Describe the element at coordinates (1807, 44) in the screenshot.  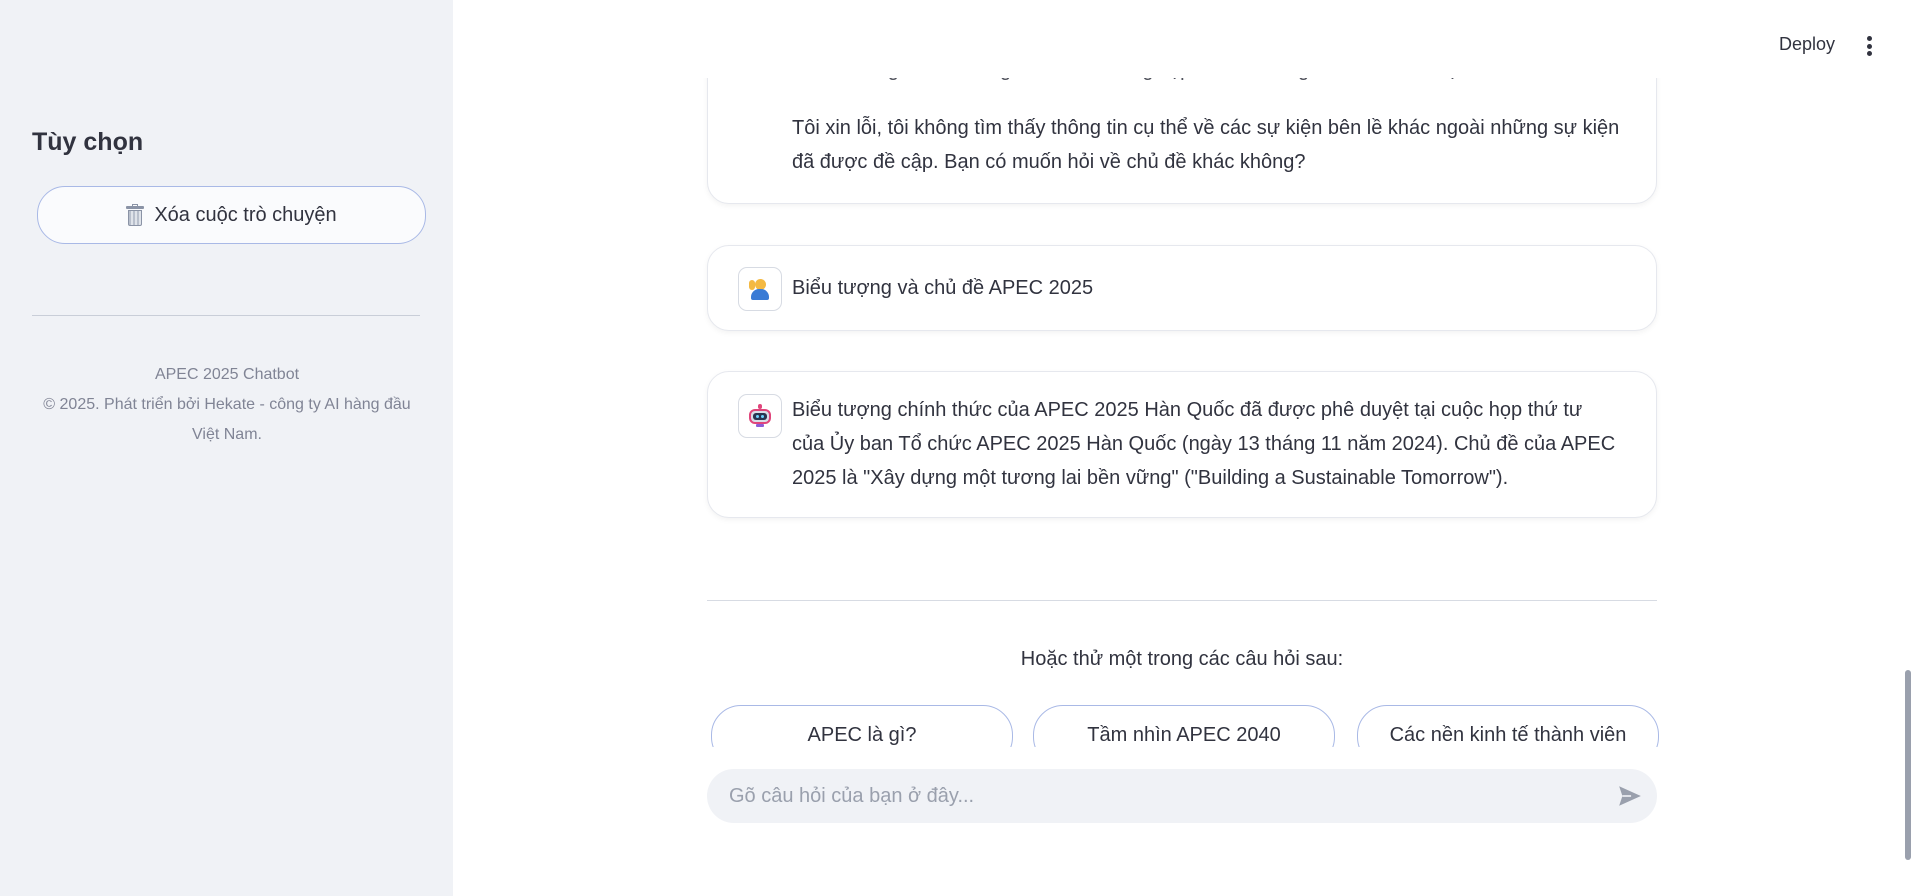
I see `deploy-button: Deploy` at that location.